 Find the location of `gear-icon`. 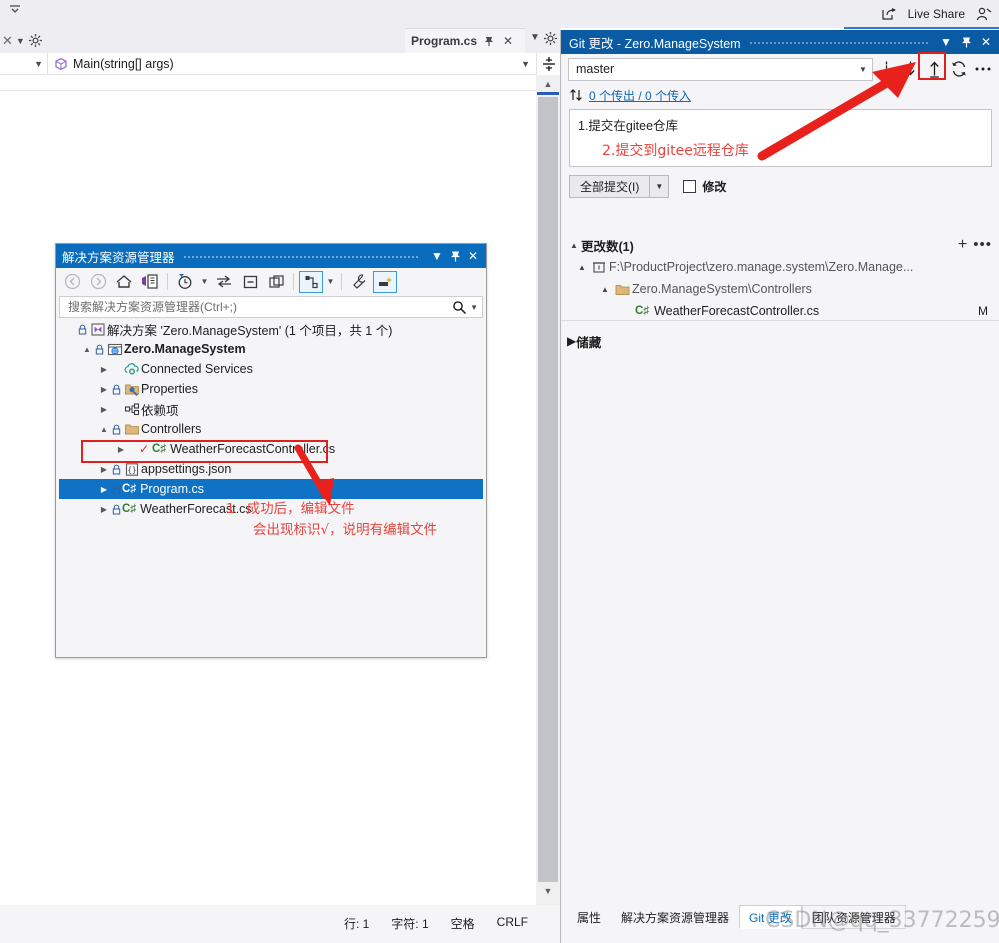

gear-icon is located at coordinates (35, 40).